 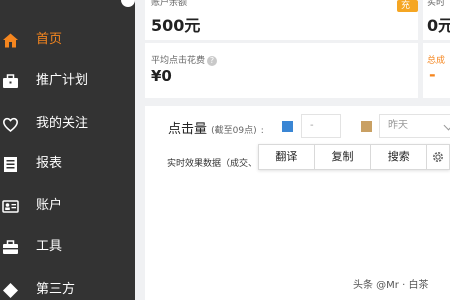 I want to click on sidebar-item-label: 第三方, so click(x=56, y=289).